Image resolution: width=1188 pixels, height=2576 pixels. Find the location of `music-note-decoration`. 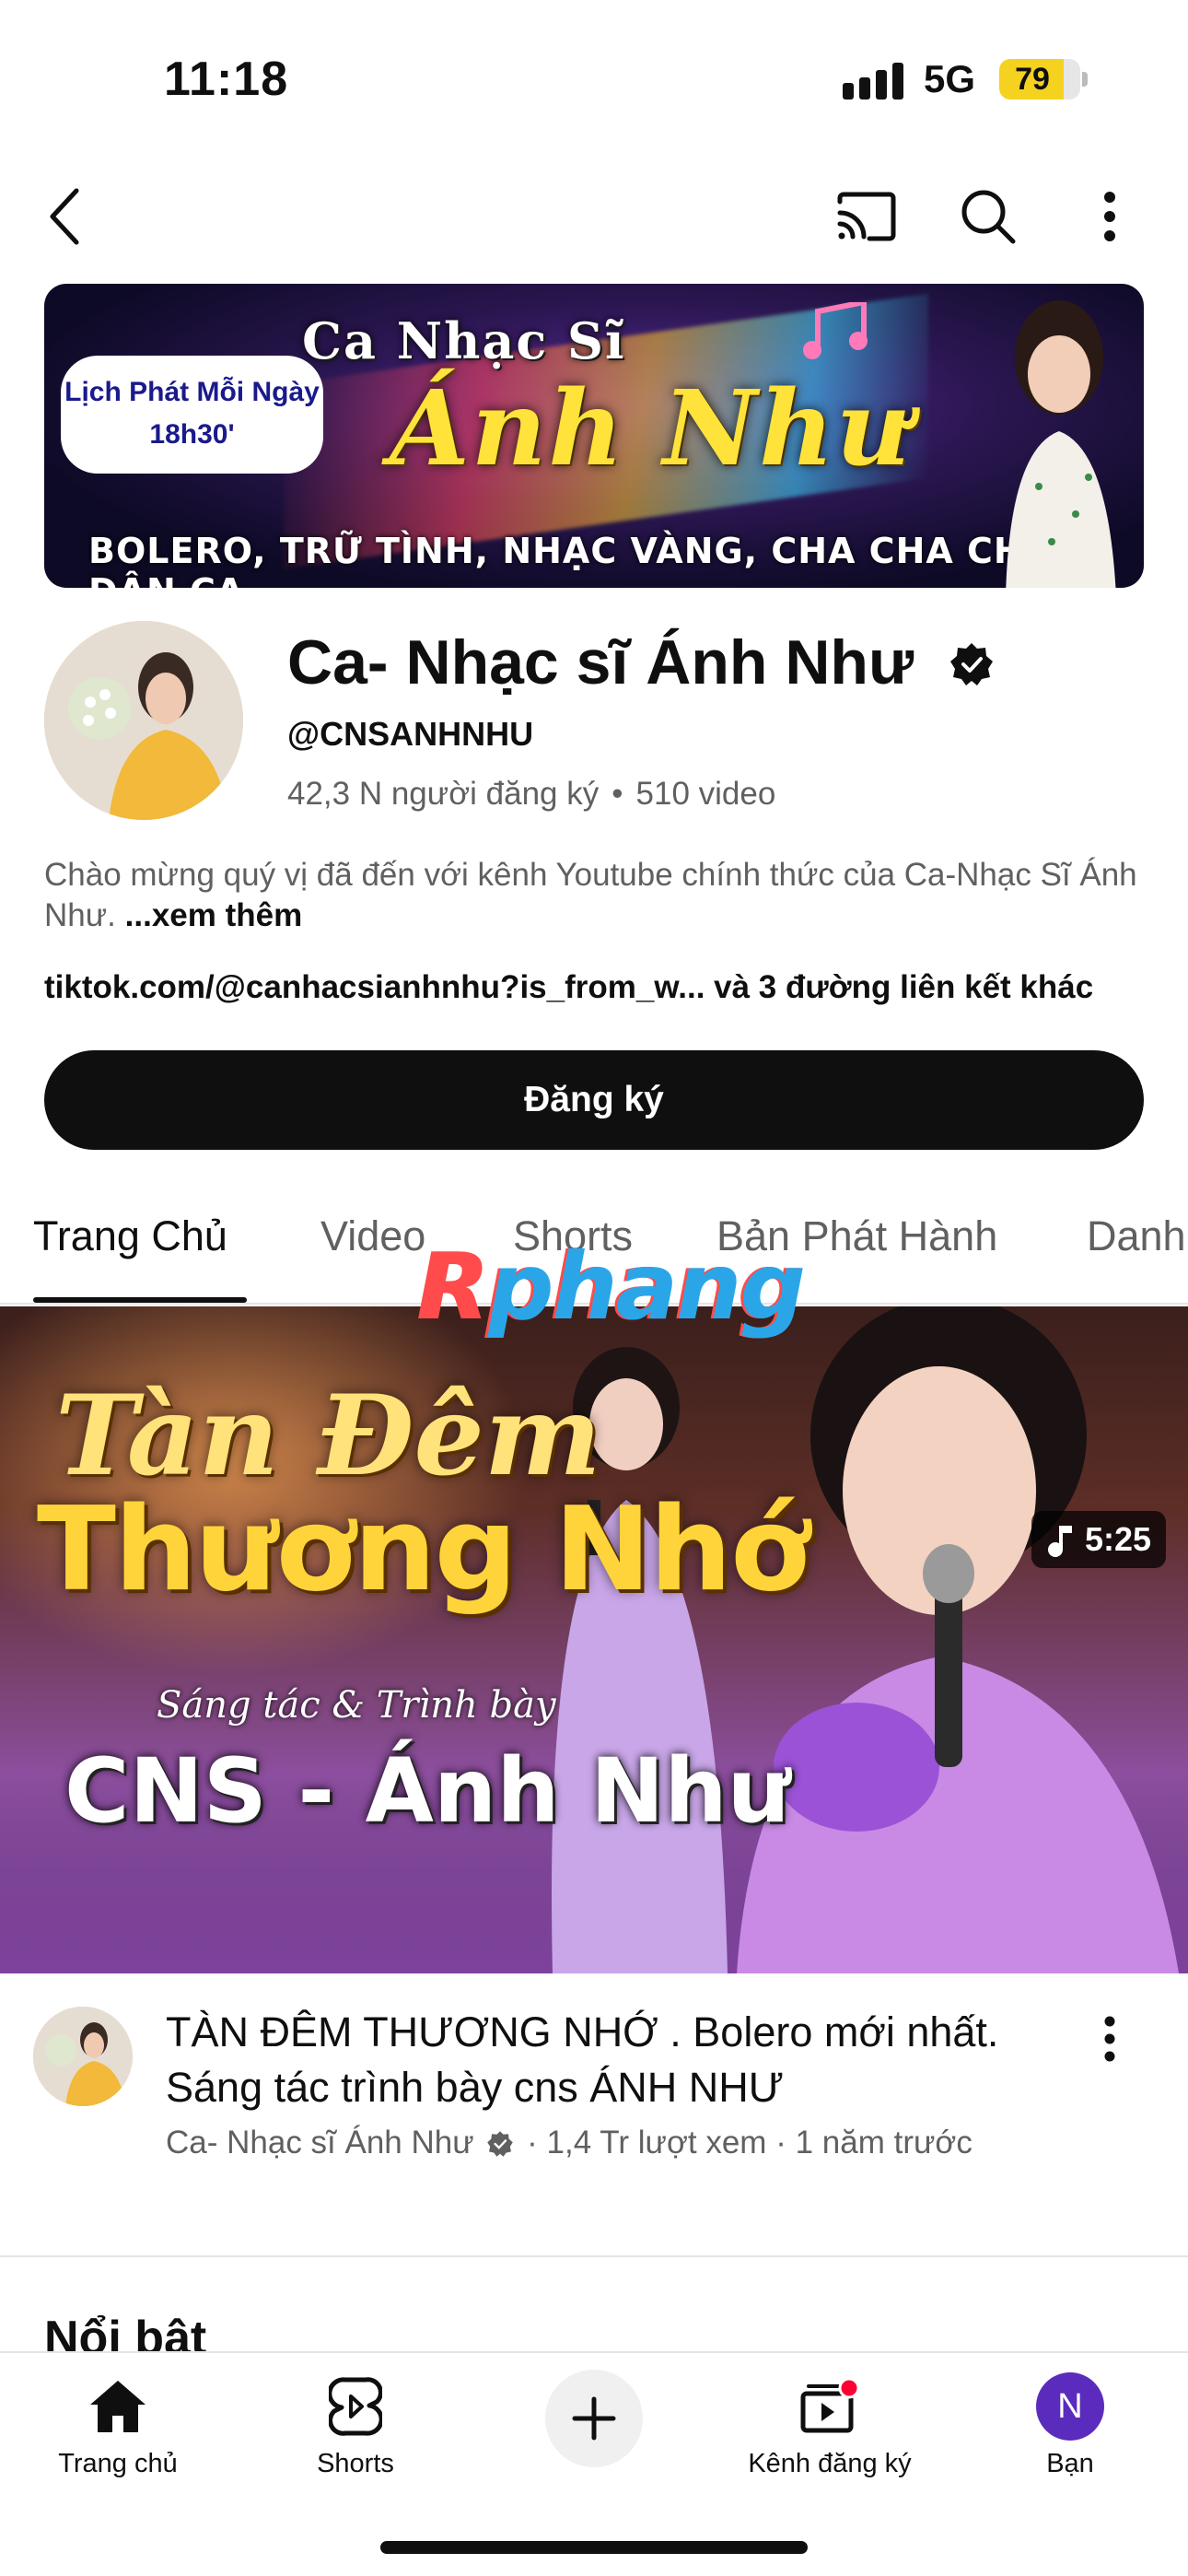

music-note-decoration is located at coordinates (835, 331).